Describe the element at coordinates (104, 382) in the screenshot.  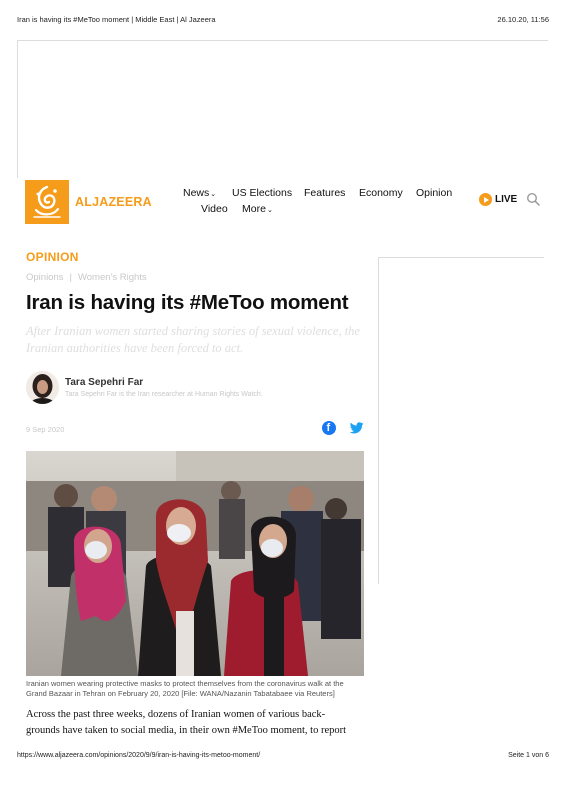
I see `author-name: Tara Sepehri Far` at that location.